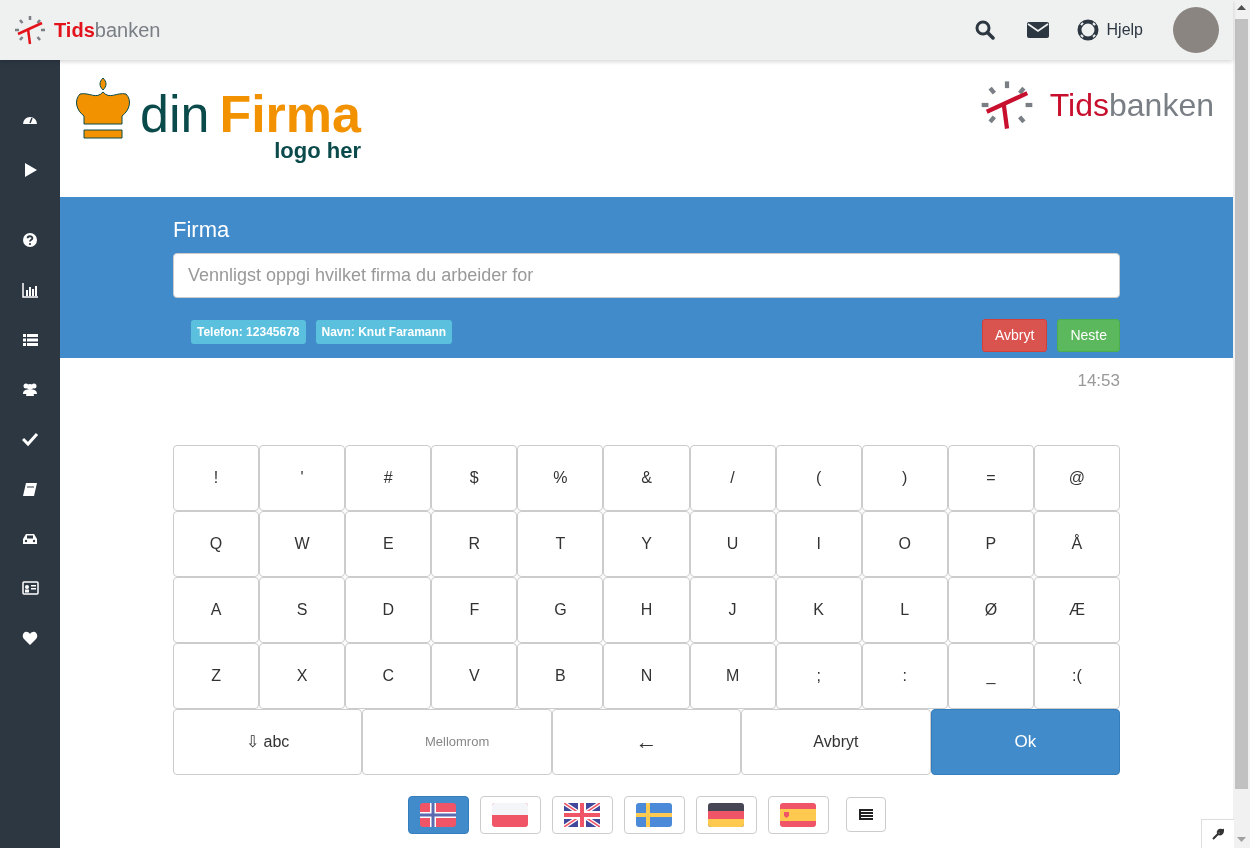  What do you see at coordinates (384, 332) in the screenshot?
I see `info-tag: Navn: Knut Faramann` at bounding box center [384, 332].